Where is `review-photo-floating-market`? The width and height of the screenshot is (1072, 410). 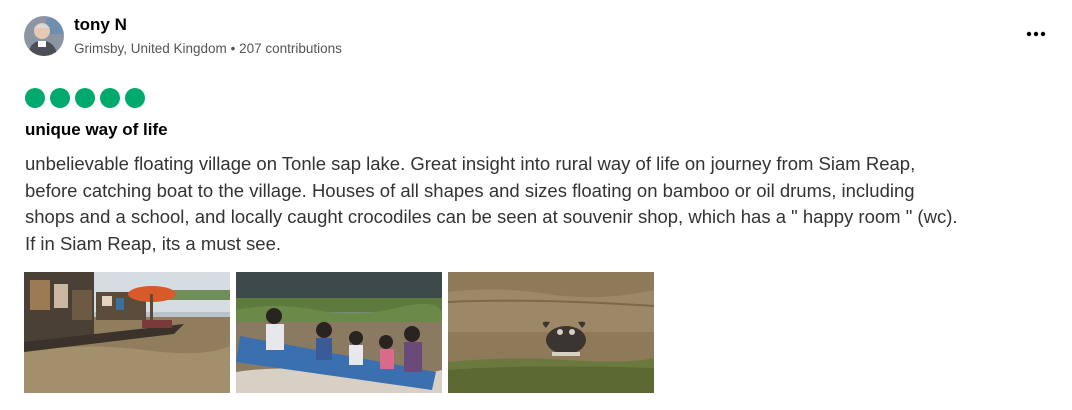
review-photo-floating-market is located at coordinates (127, 332).